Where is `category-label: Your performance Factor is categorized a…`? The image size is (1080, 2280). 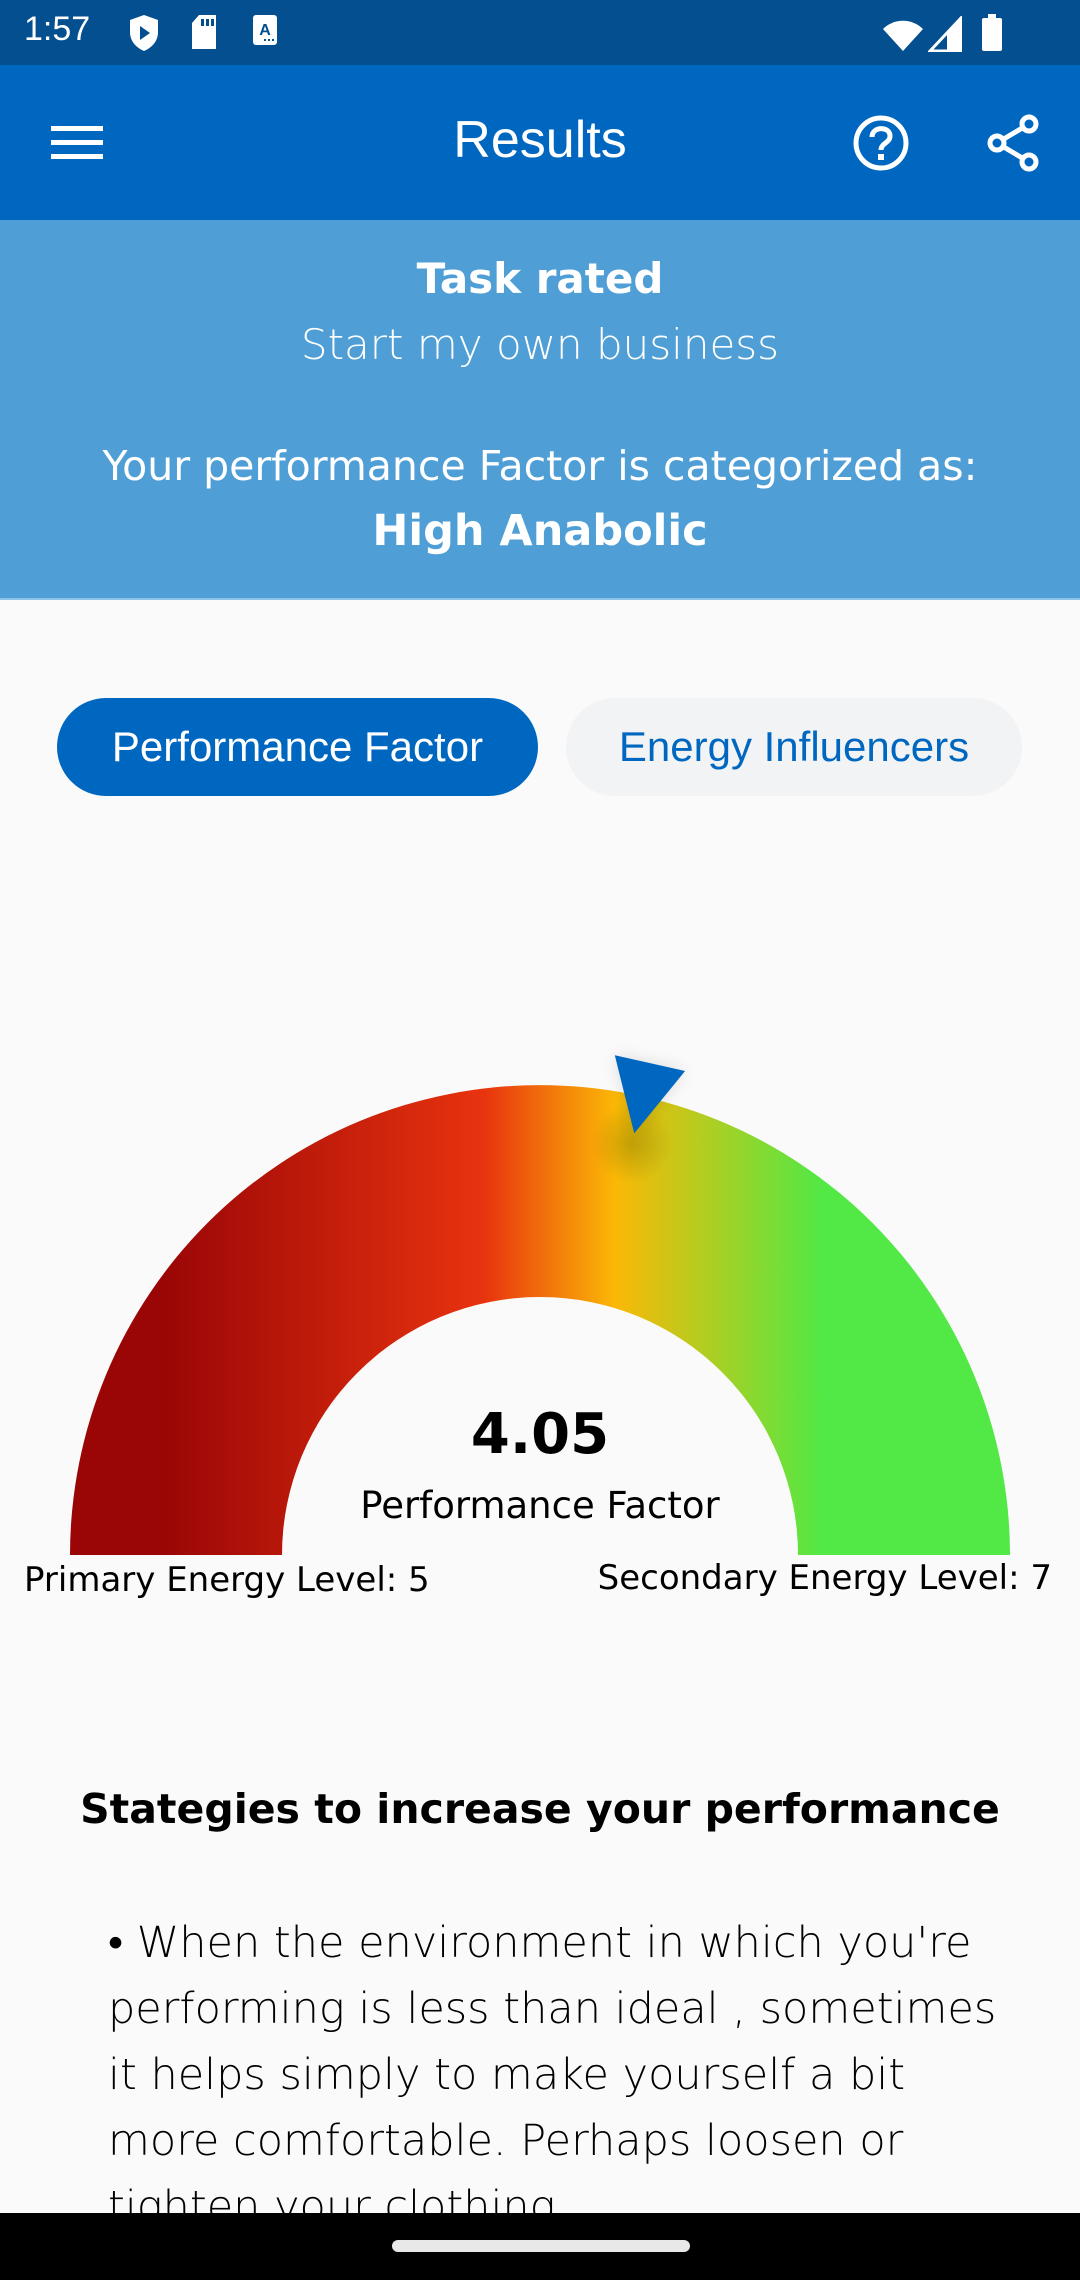
category-label: Your performance Factor is categorized a… is located at coordinates (540, 466).